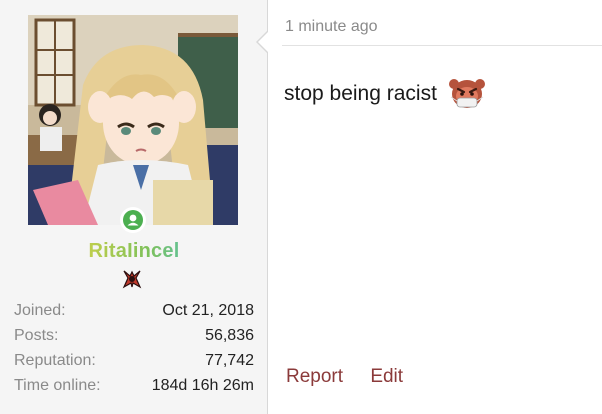  Describe the element at coordinates (208, 310) in the screenshot. I see `stat-value: Oct 21, 2018` at that location.